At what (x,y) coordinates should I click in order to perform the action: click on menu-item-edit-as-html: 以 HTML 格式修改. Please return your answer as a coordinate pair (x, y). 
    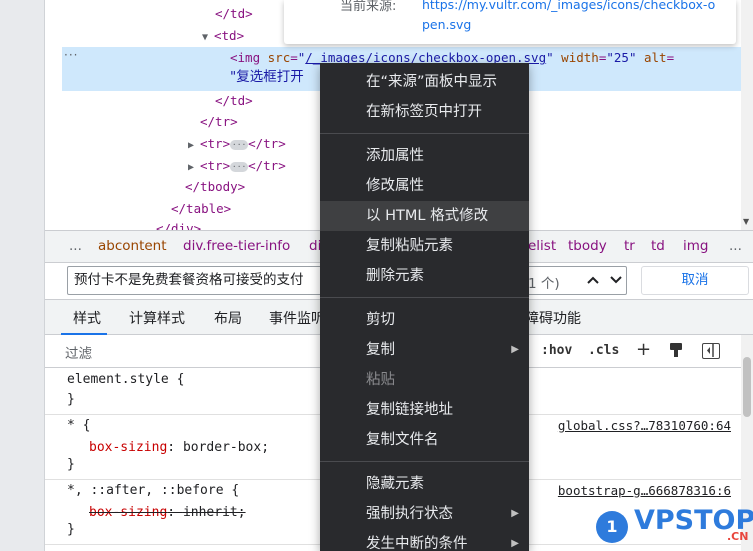
    Looking at the image, I should click on (424, 216).